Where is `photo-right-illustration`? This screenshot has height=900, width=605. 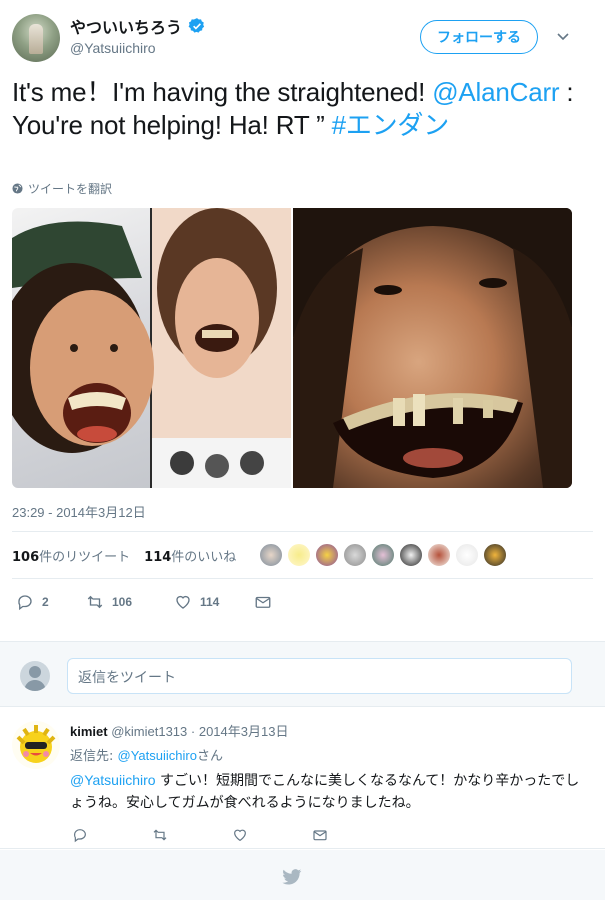
photo-right-illustration is located at coordinates (432, 348).